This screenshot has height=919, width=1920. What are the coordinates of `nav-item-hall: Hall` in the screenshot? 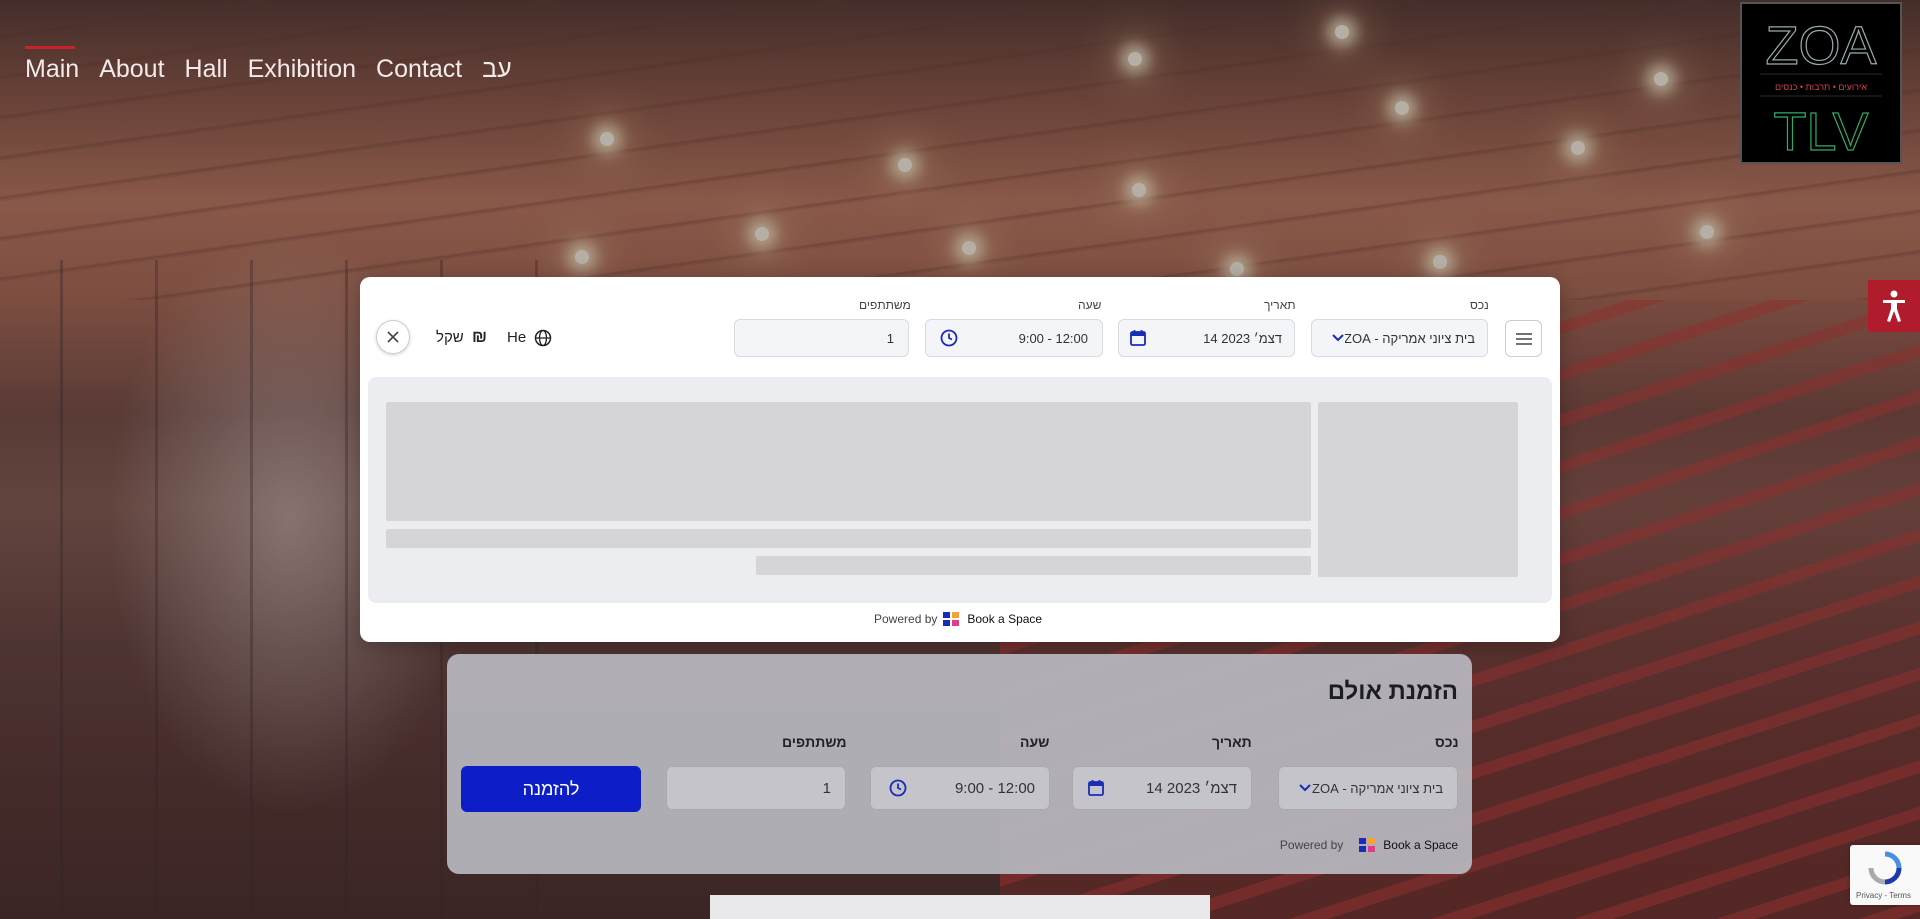 It's located at (206, 69).